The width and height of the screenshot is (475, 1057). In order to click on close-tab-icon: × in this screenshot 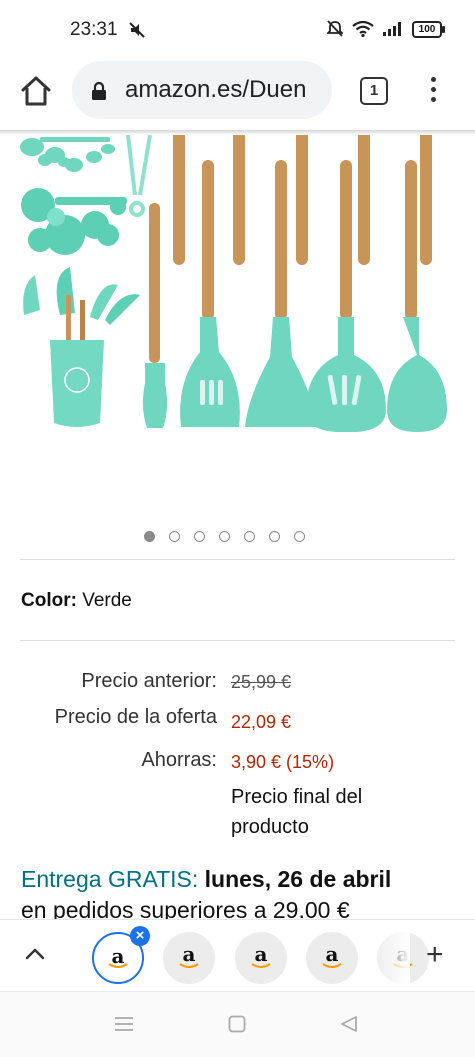, I will do `click(140, 936)`.